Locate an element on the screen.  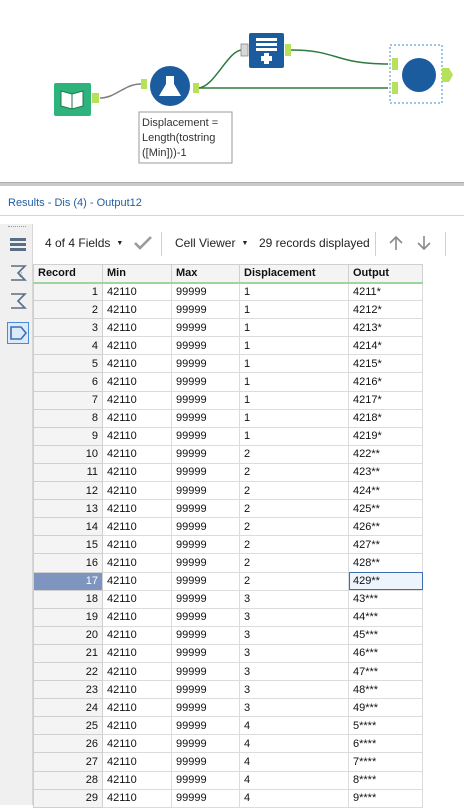
output-cell: 5**** is located at coordinates (385, 726).